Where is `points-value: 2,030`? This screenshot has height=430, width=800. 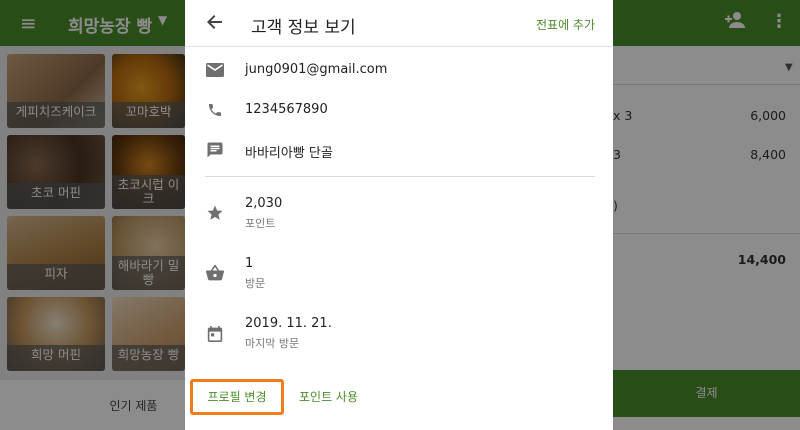 points-value: 2,030 is located at coordinates (264, 203).